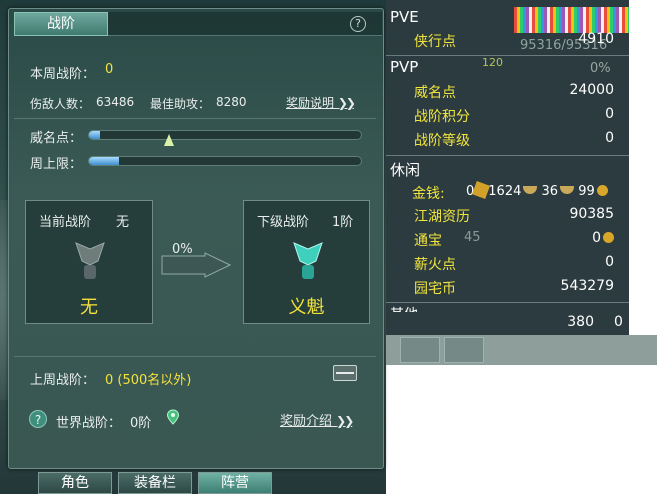 The height and width of the screenshot is (494, 657). I want to click on fame-points-label: 威名点, so click(435, 93).